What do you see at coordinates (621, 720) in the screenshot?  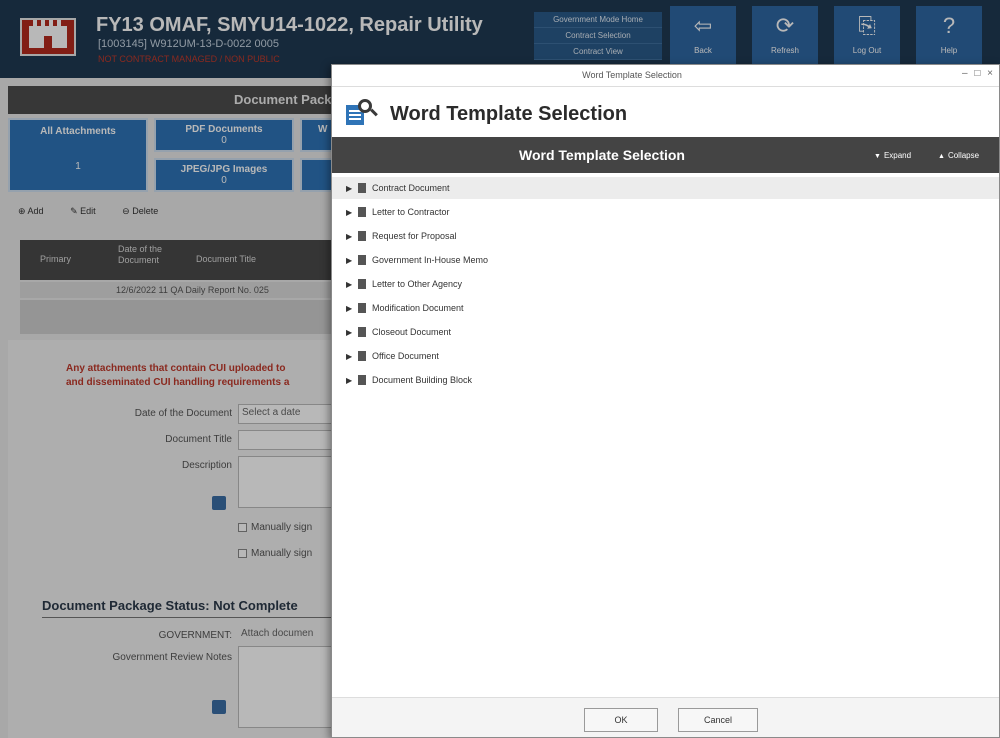 I see `ok-button: OK` at bounding box center [621, 720].